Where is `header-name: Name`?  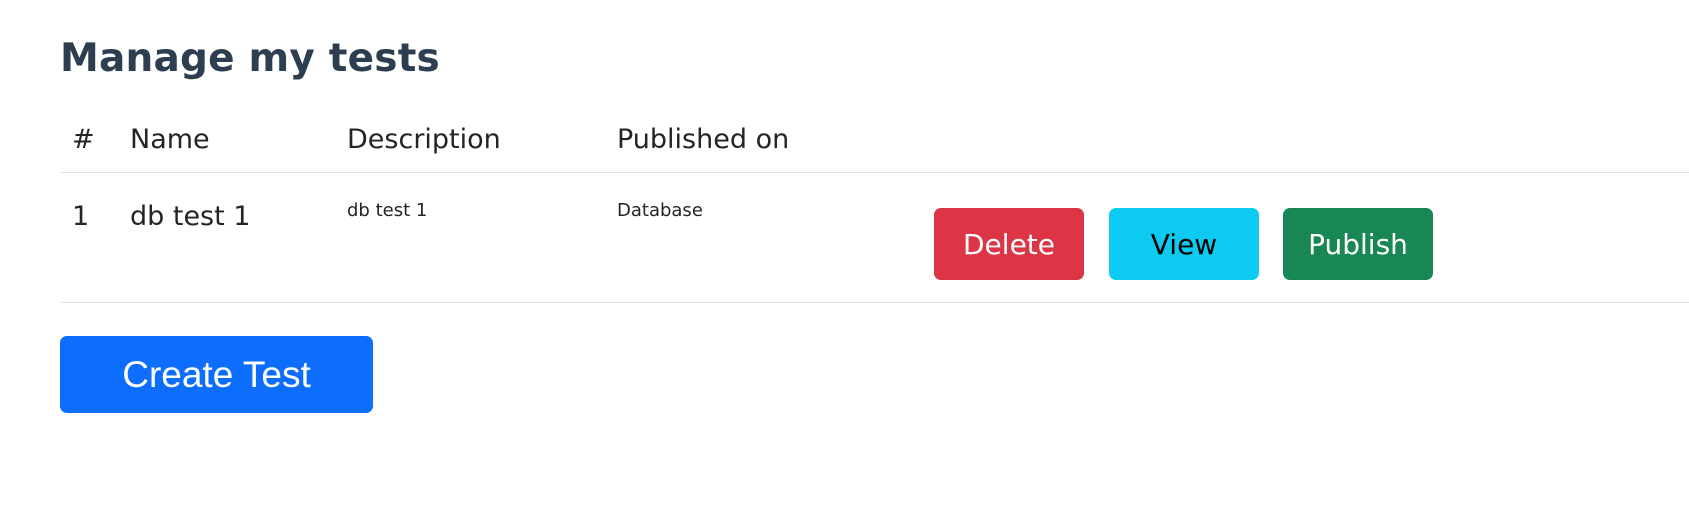
header-name: Name is located at coordinates (170, 139).